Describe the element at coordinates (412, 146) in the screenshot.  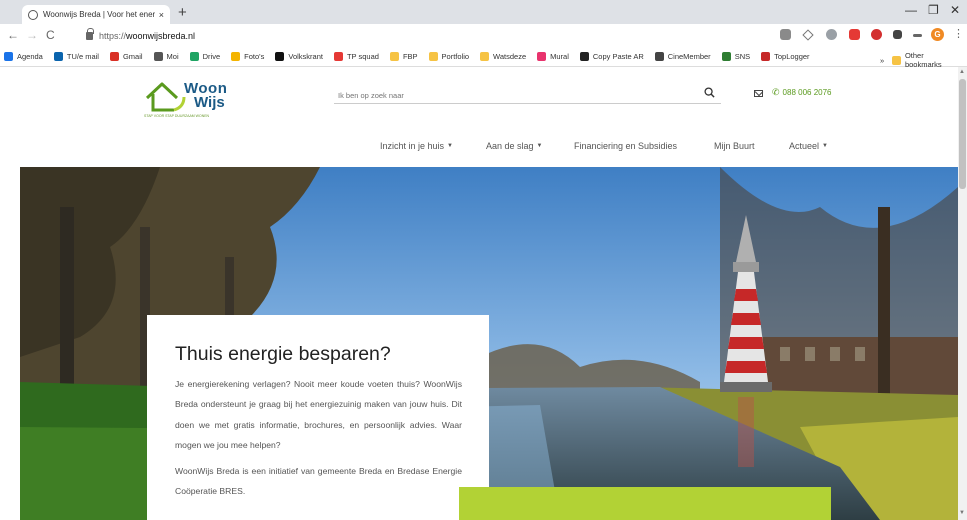
I see `nav-label: Inzicht in je huis` at that location.